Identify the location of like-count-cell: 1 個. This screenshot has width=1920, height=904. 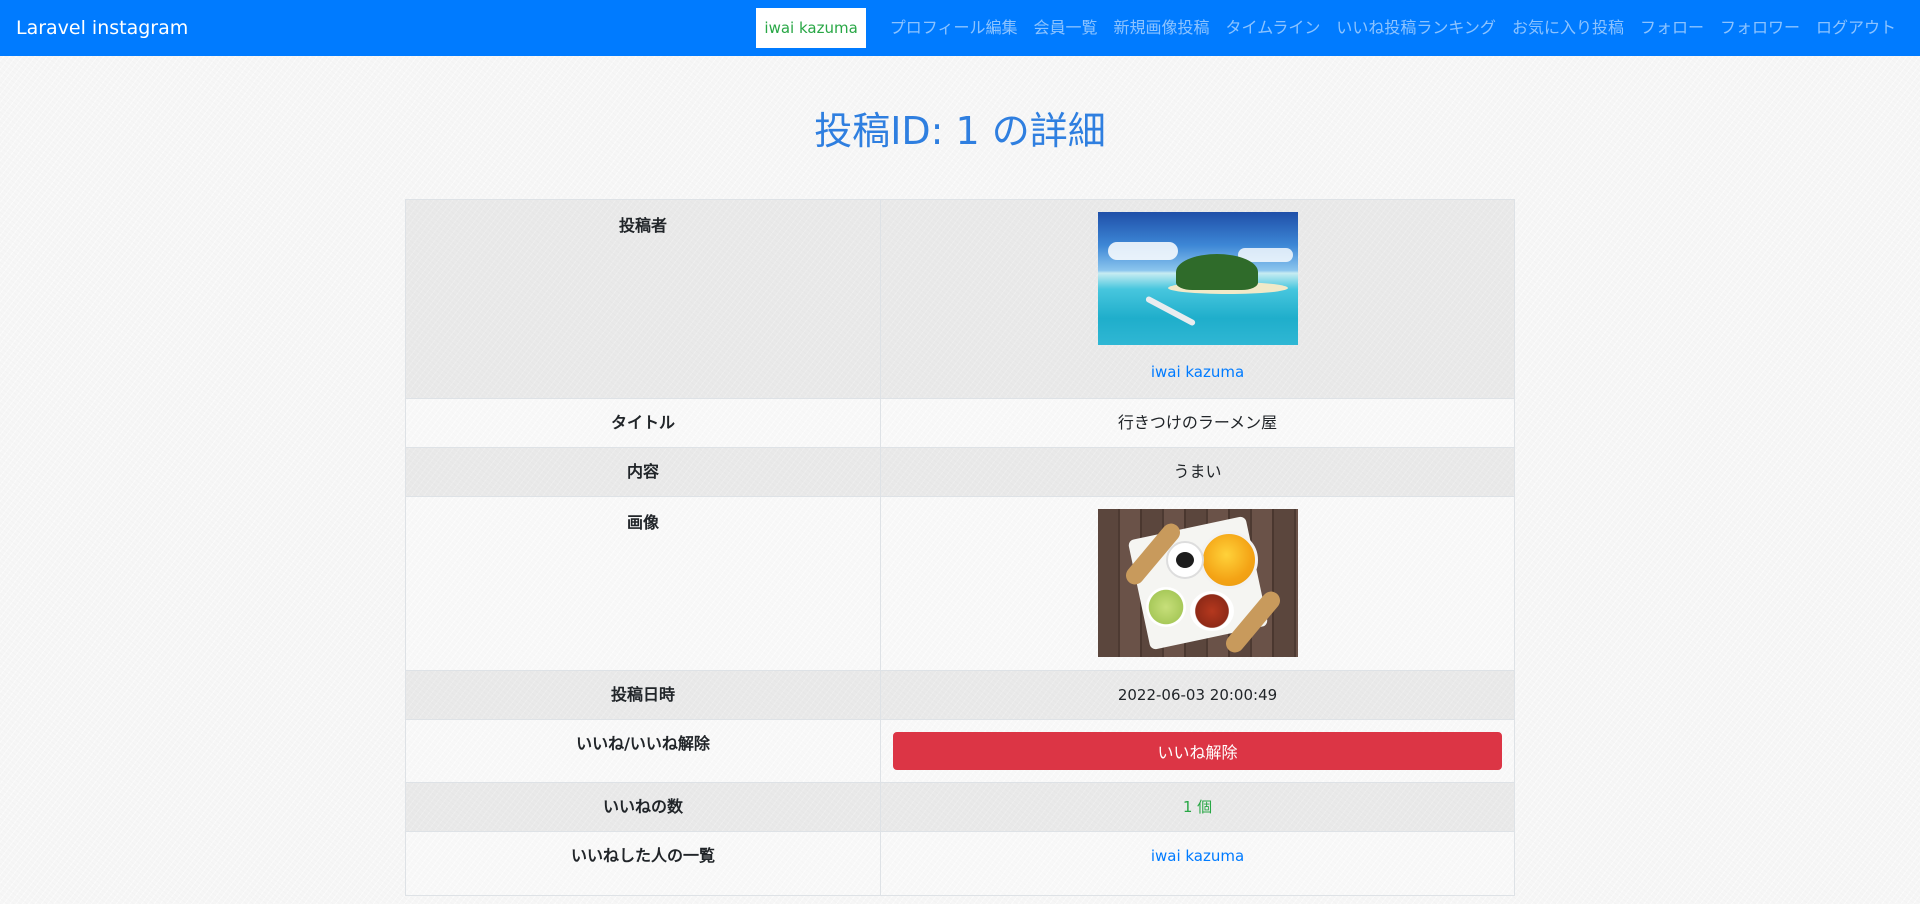
(1197, 807).